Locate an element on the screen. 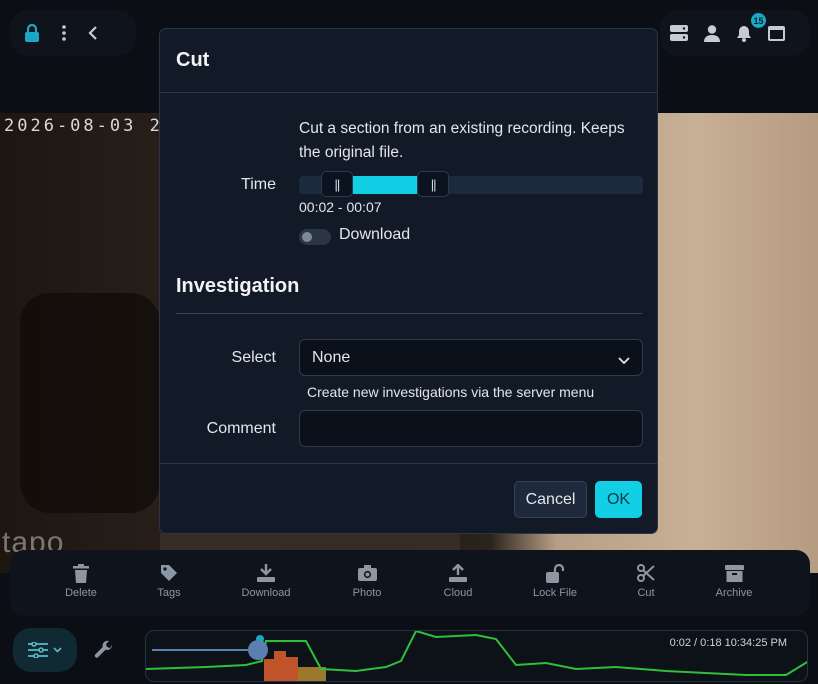 Image resolution: width=818 pixels, height=684 pixels. ok-button: OK is located at coordinates (618, 499).